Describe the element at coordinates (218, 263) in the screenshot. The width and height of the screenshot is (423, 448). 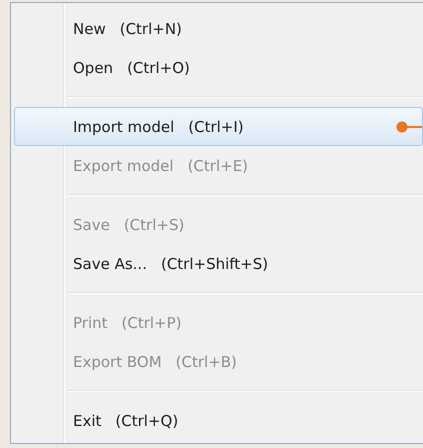
I see `menu-item: Save As... (Ctrl+Shift+S)` at that location.